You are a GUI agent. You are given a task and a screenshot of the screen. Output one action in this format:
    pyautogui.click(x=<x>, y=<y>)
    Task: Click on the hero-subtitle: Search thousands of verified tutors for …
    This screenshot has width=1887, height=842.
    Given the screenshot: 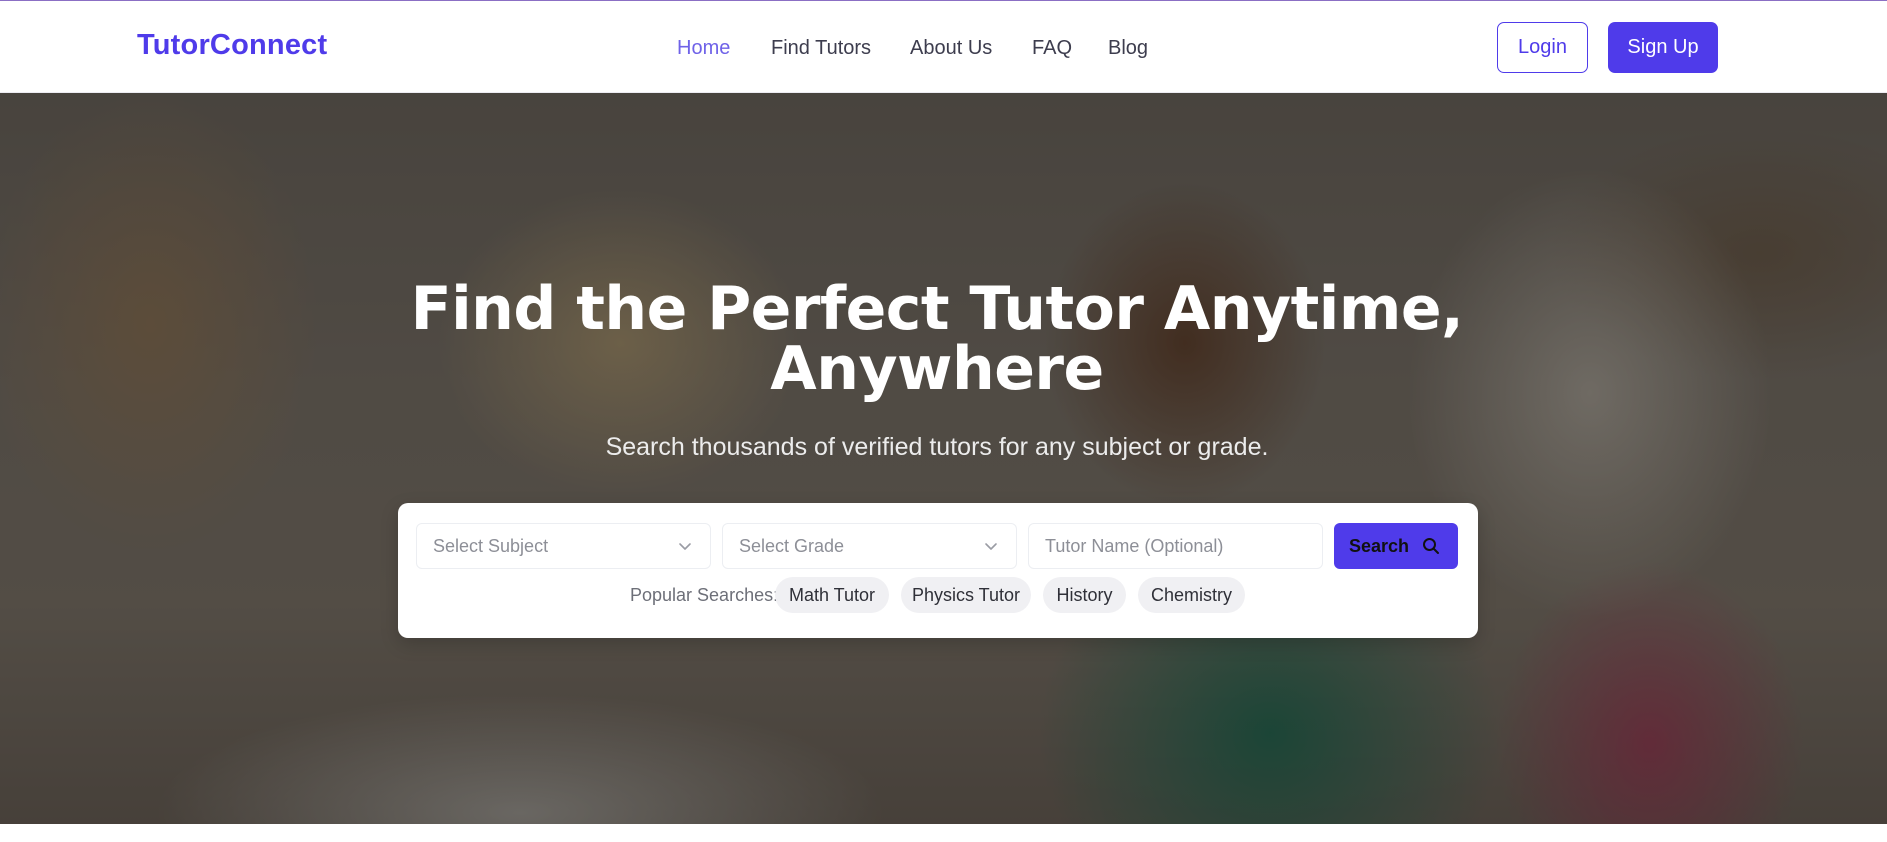 What is the action you would take?
    pyautogui.click(x=937, y=447)
    